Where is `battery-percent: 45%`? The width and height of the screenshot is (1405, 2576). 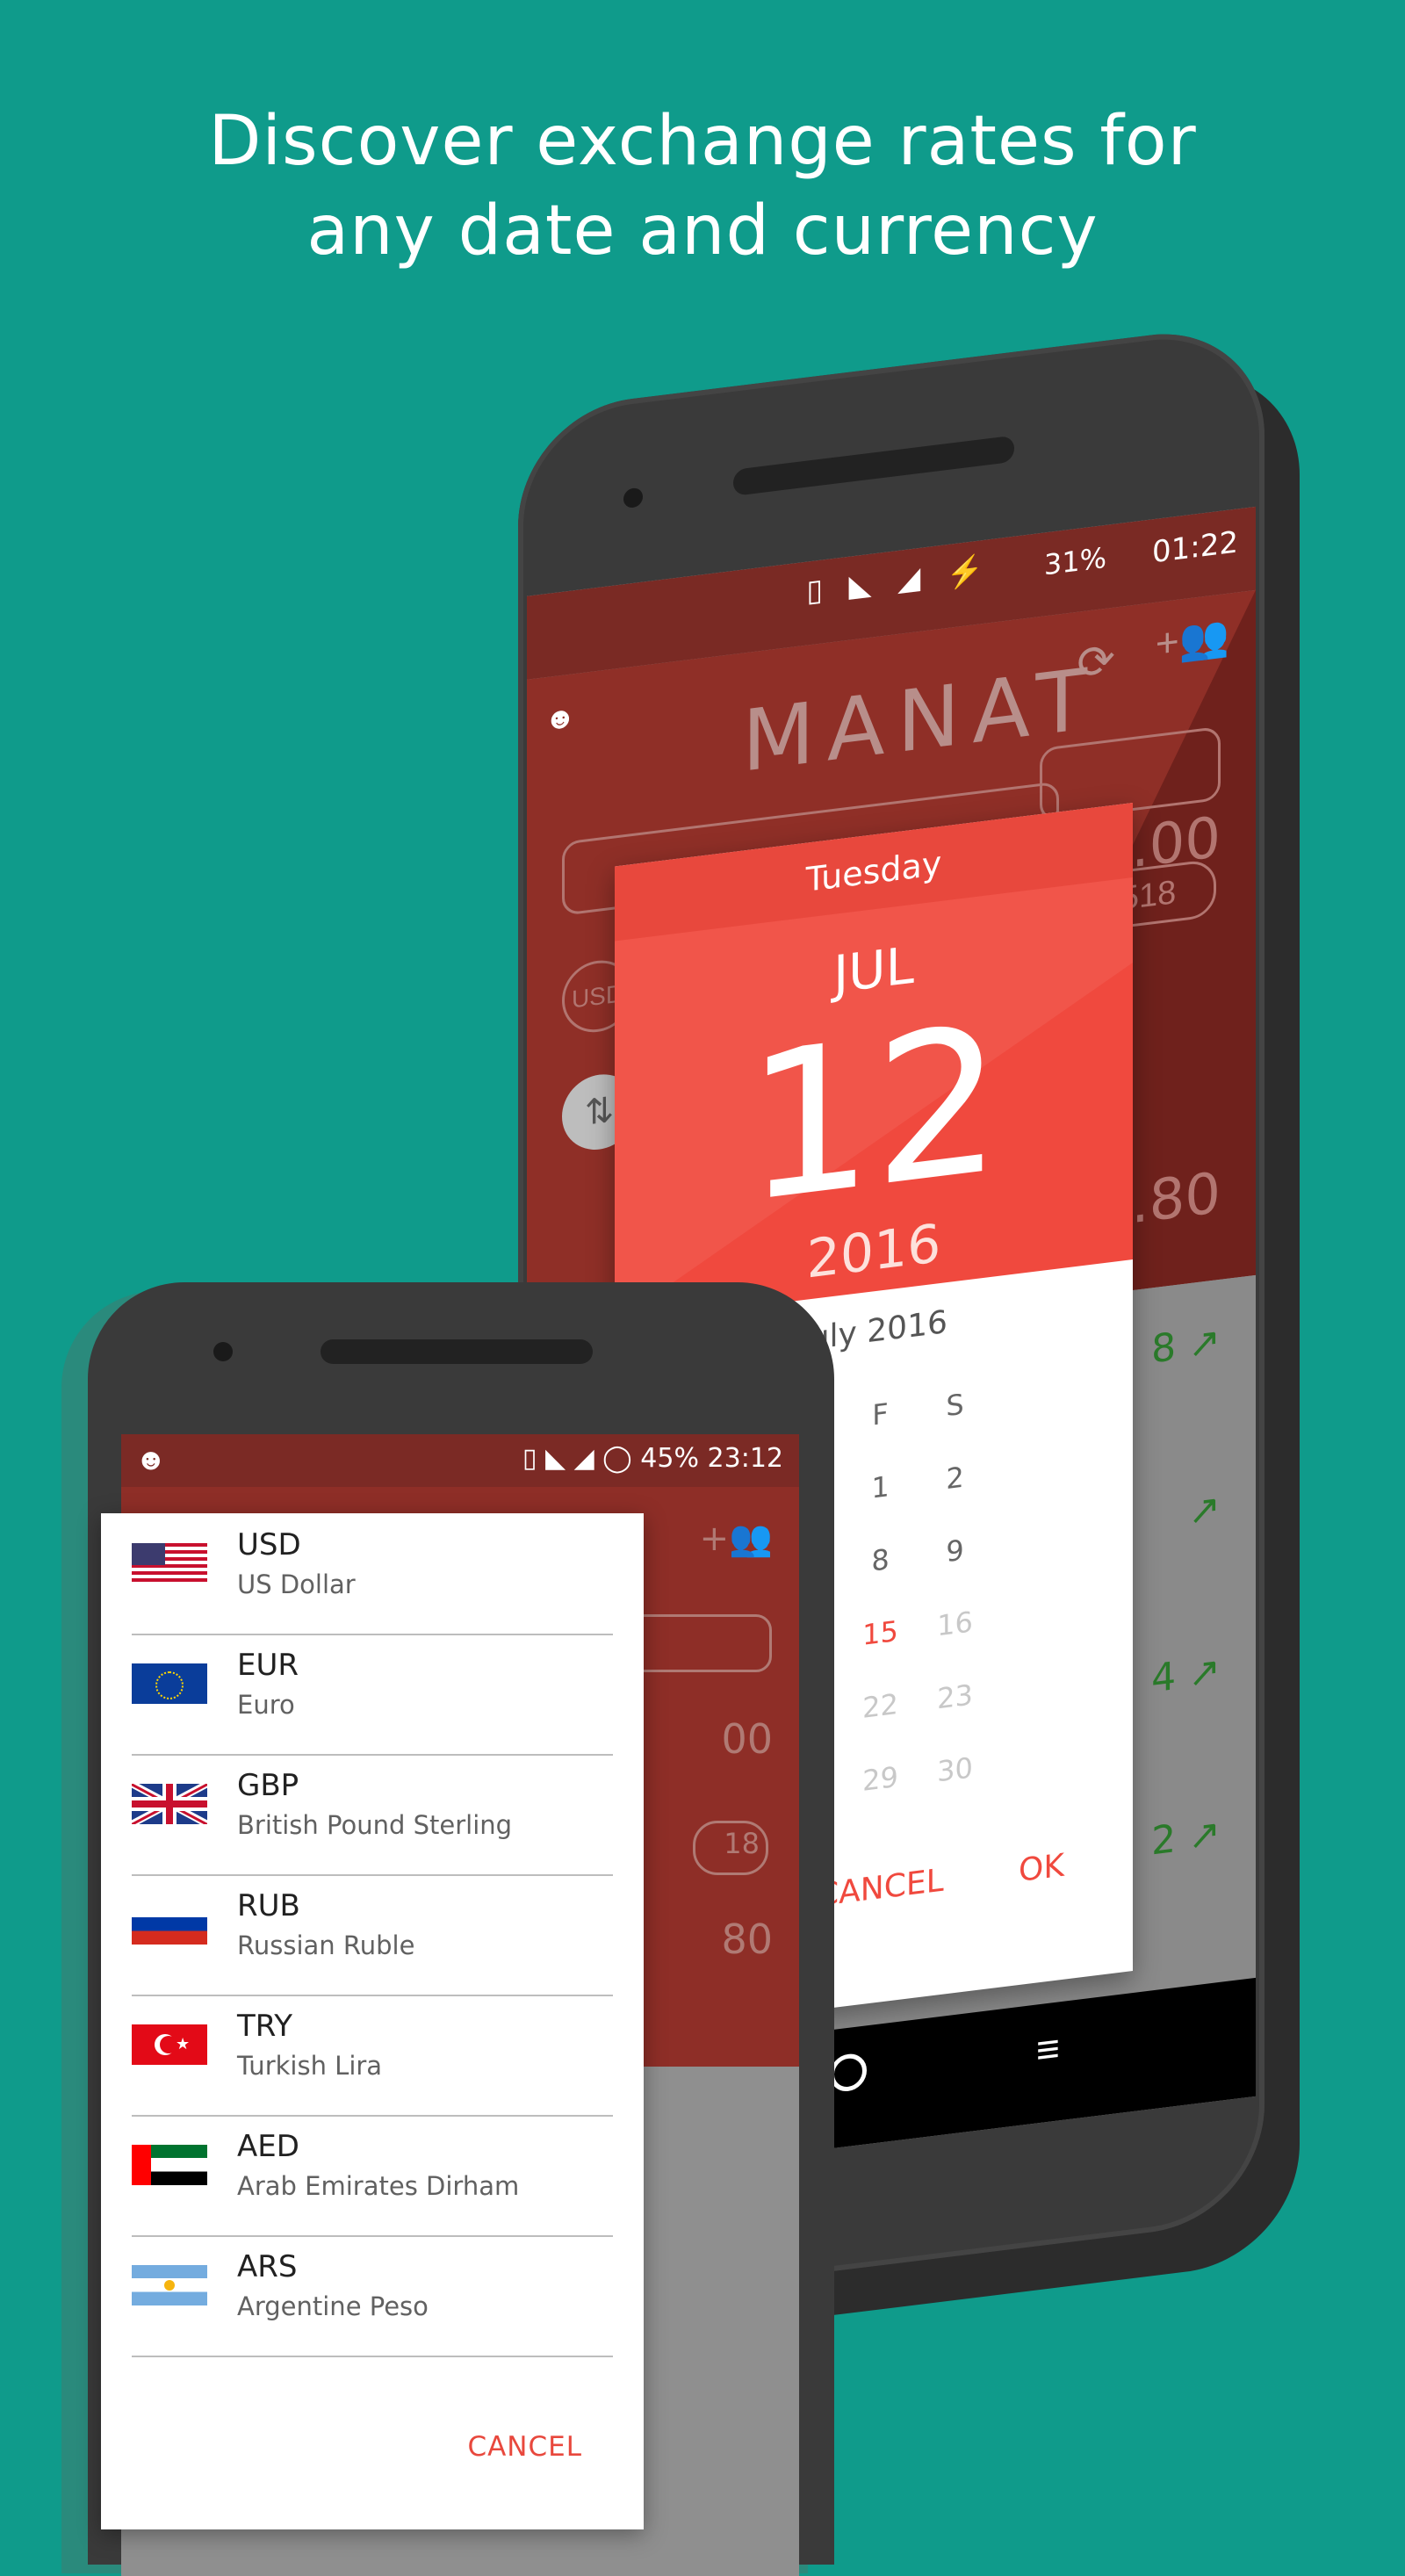
battery-percent: 45% is located at coordinates (670, 1458).